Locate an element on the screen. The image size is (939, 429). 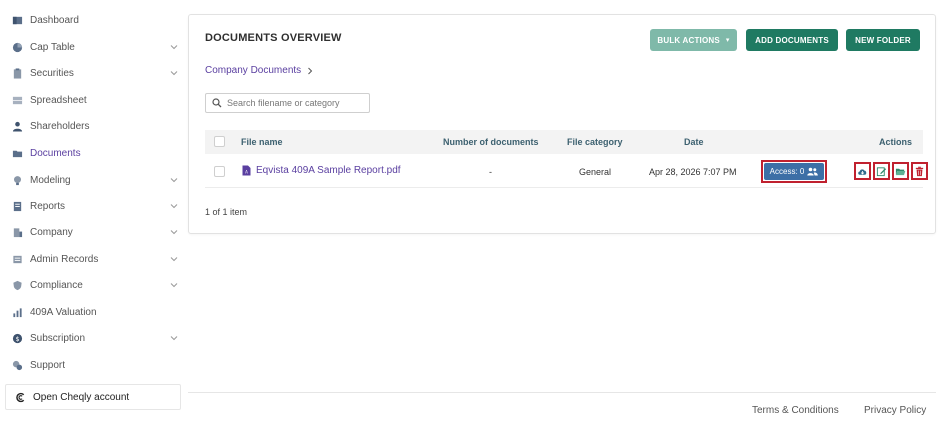
sidebar-item-label: Securities is located at coordinates (52, 73).